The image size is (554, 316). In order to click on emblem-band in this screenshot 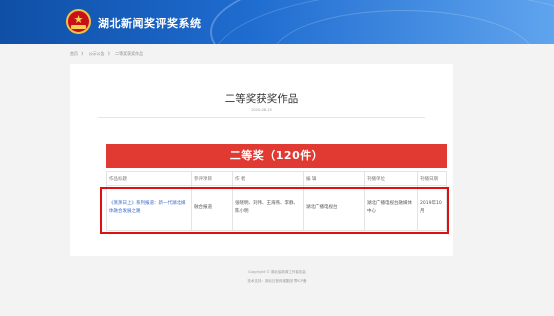, I will do `click(78, 27)`.